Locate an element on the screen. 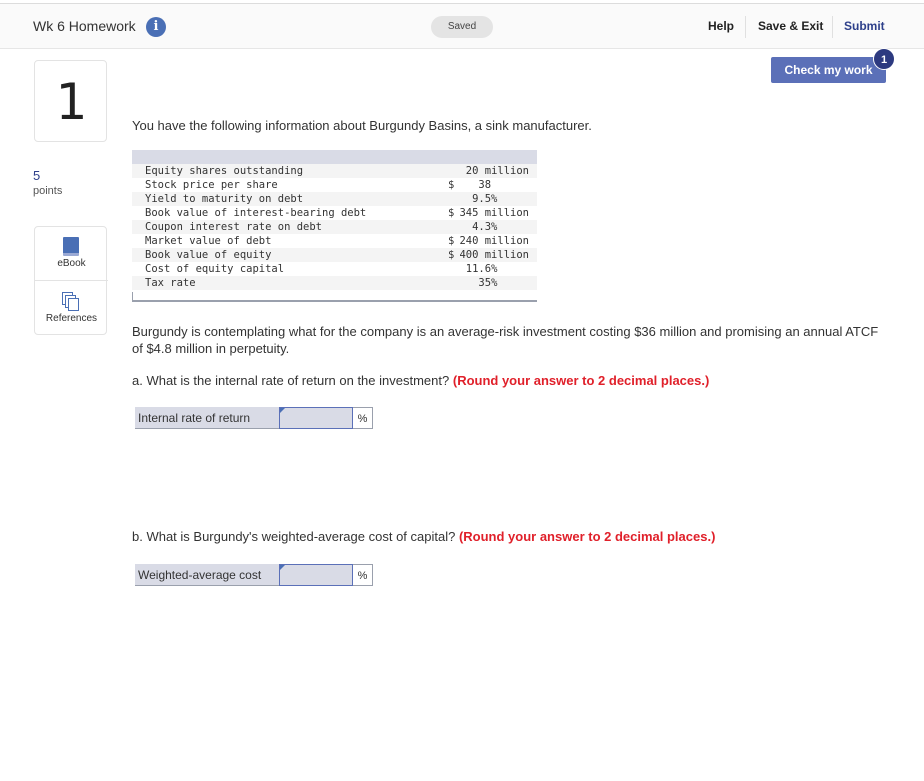 The width and height of the screenshot is (924, 781). row-value: 11.6% is located at coordinates (497, 269).